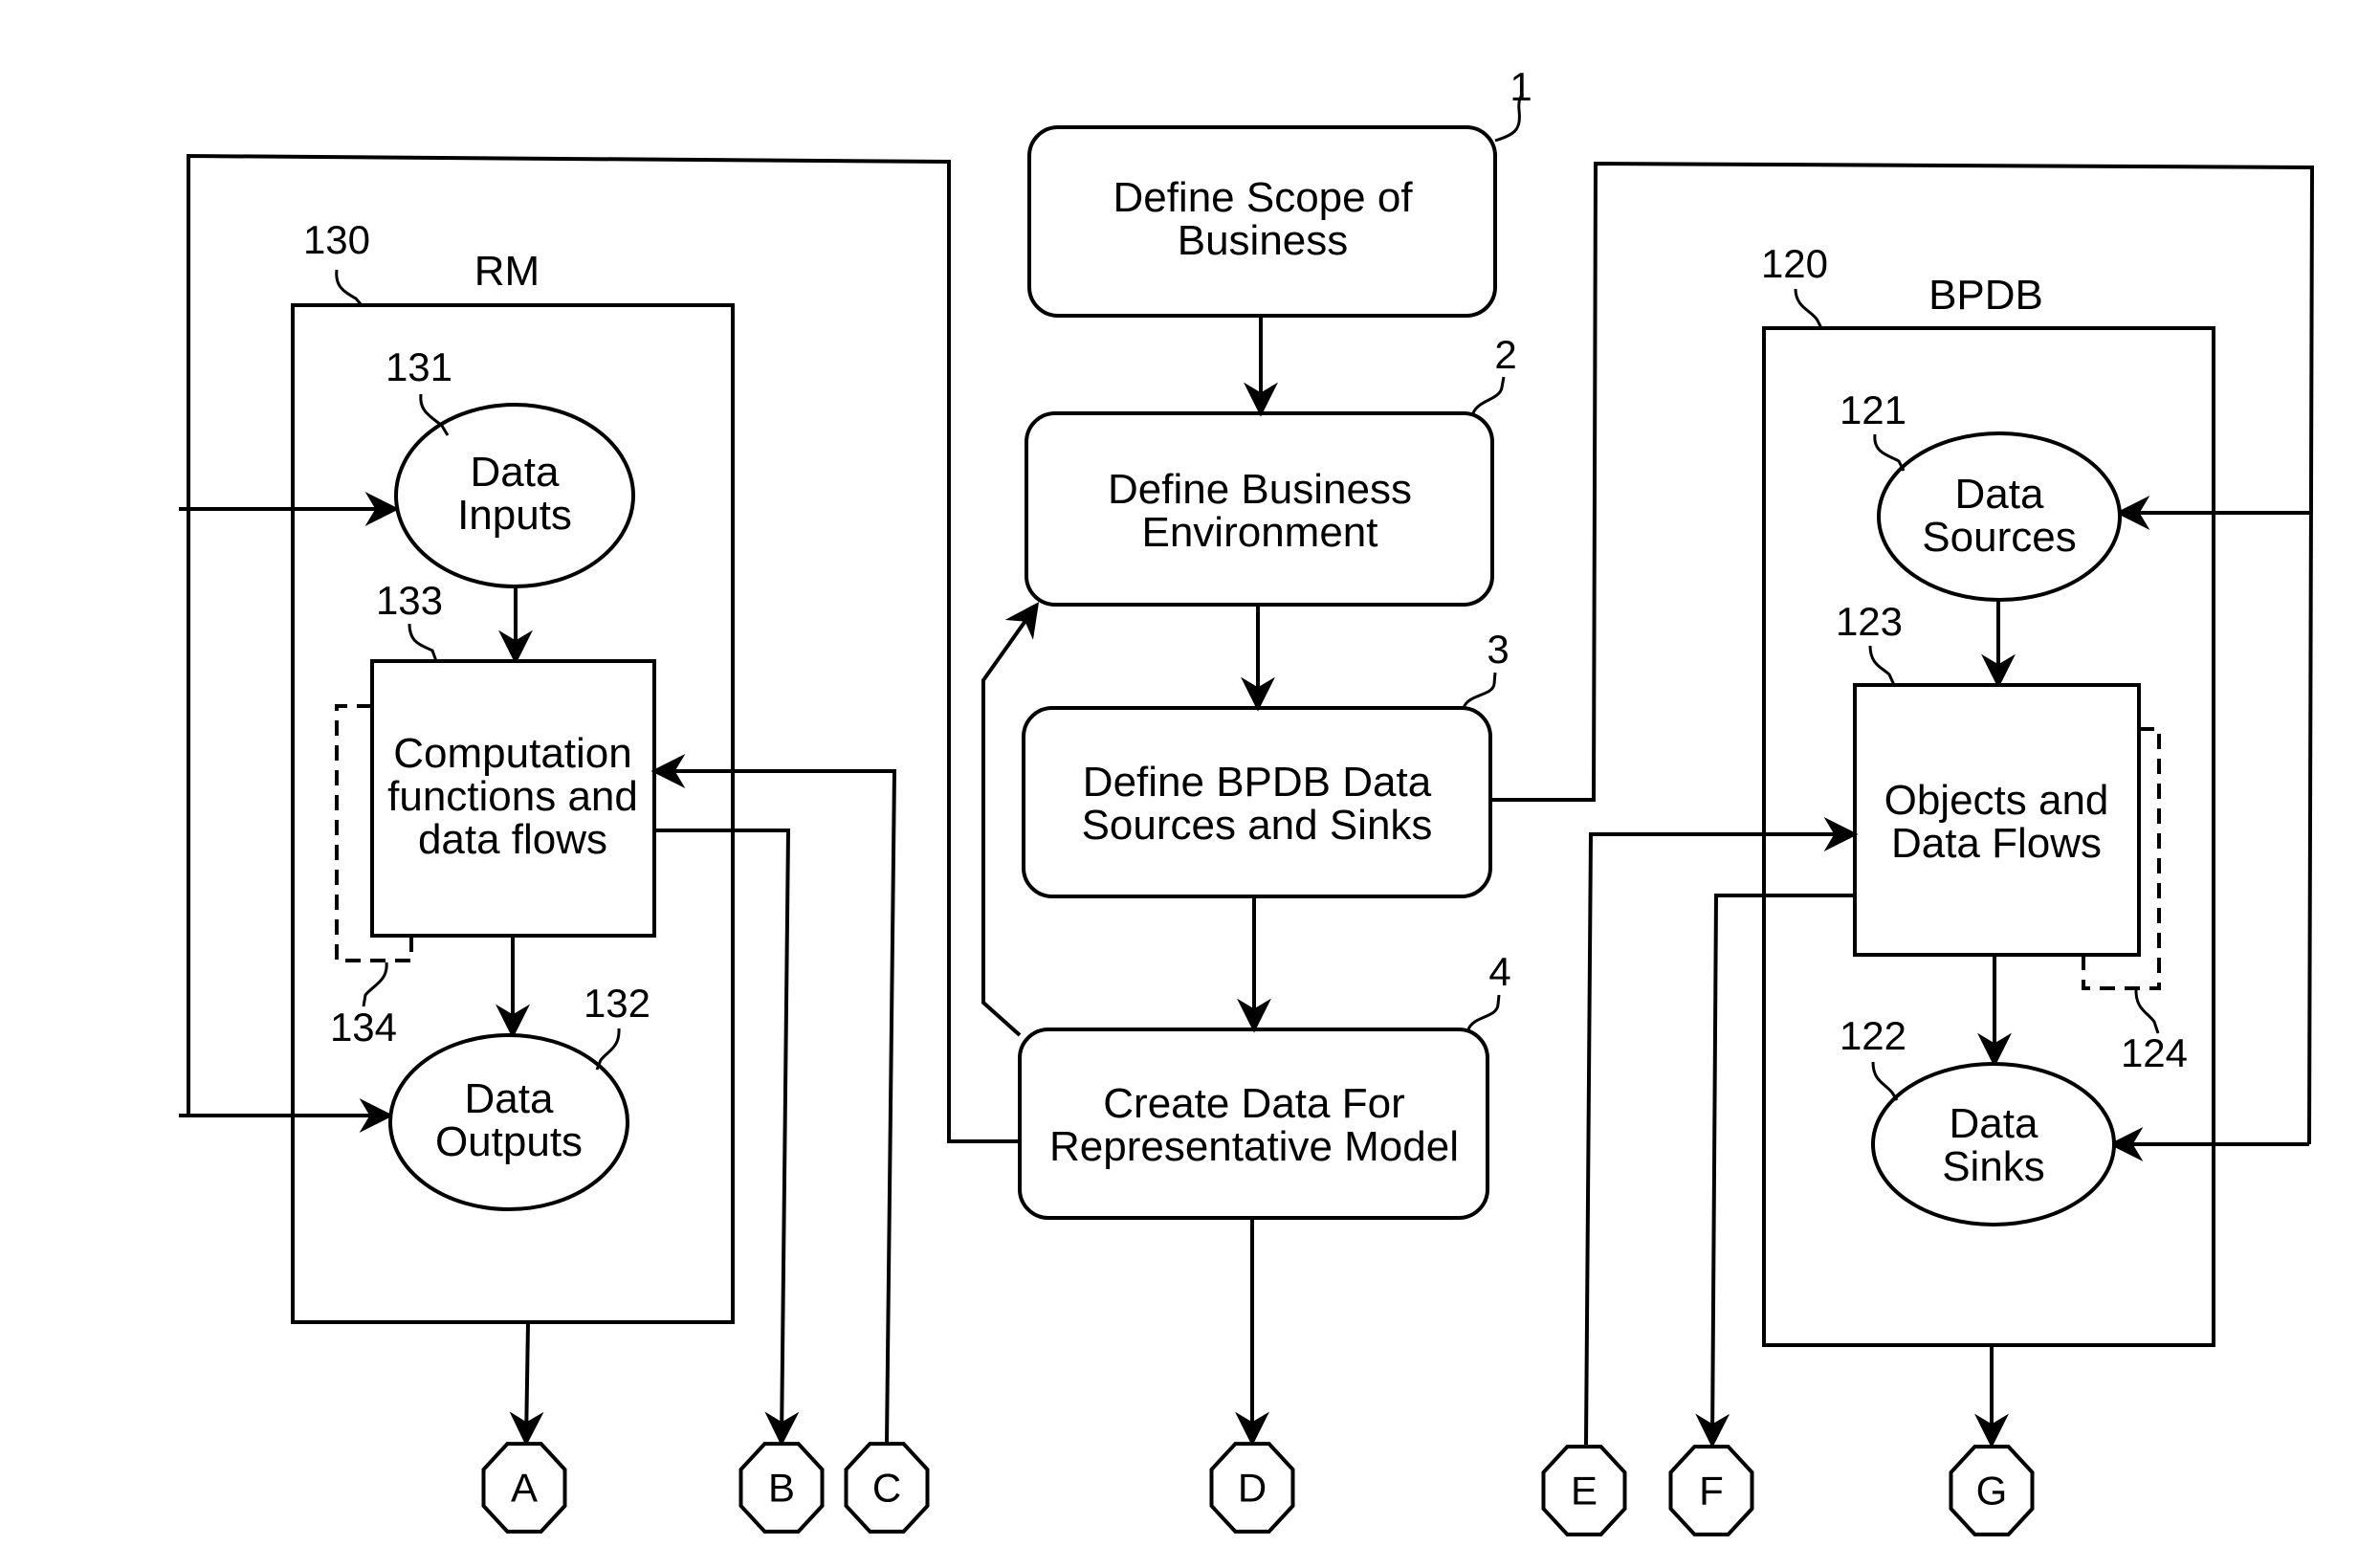  I want to click on step-2-label-line1: Define Business, so click(1260, 489).